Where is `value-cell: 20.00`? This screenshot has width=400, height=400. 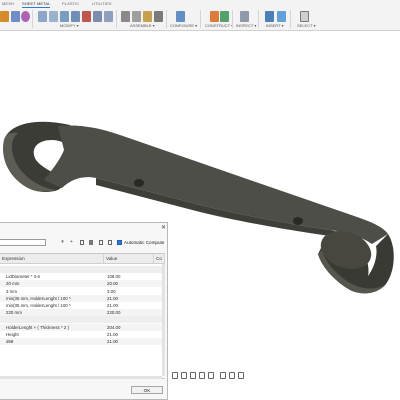
value-cell: 20.00 is located at coordinates (112, 284).